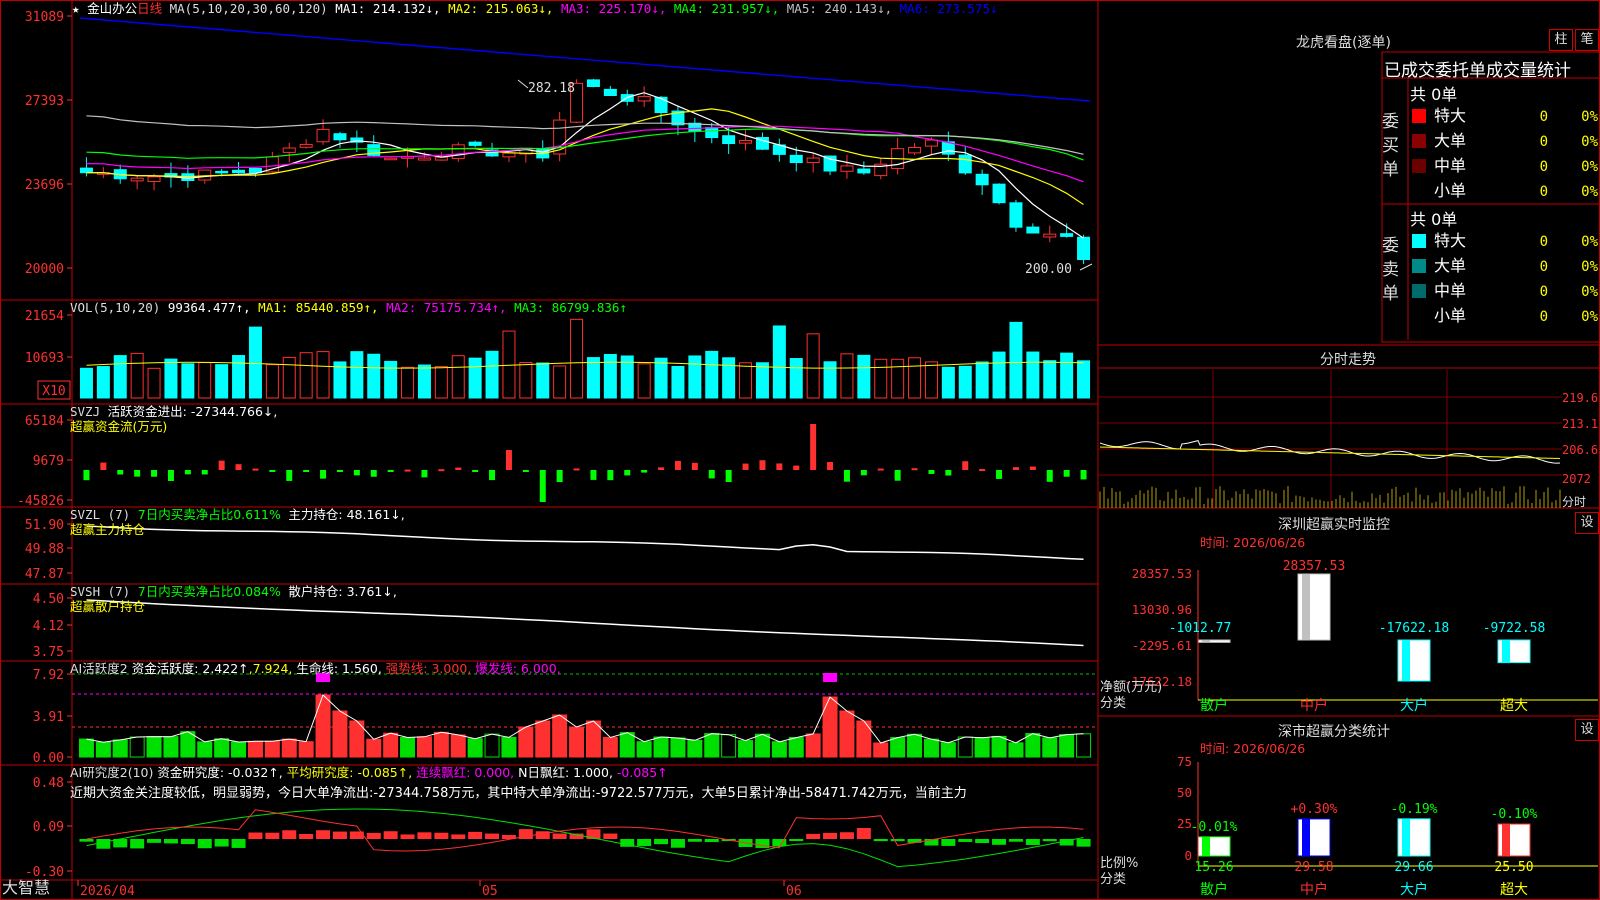 The height and width of the screenshot is (900, 1600). Describe the element at coordinates (107, 891) in the screenshot. I see `x-axis-label: 2026/04` at that location.